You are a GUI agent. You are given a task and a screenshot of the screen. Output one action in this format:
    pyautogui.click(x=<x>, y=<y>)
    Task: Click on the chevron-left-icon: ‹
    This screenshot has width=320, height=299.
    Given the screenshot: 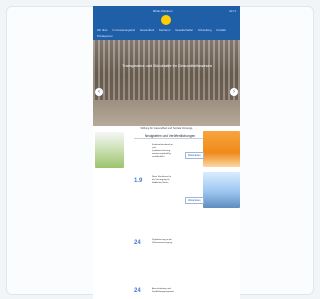 What is the action you would take?
    pyautogui.click(x=99, y=92)
    